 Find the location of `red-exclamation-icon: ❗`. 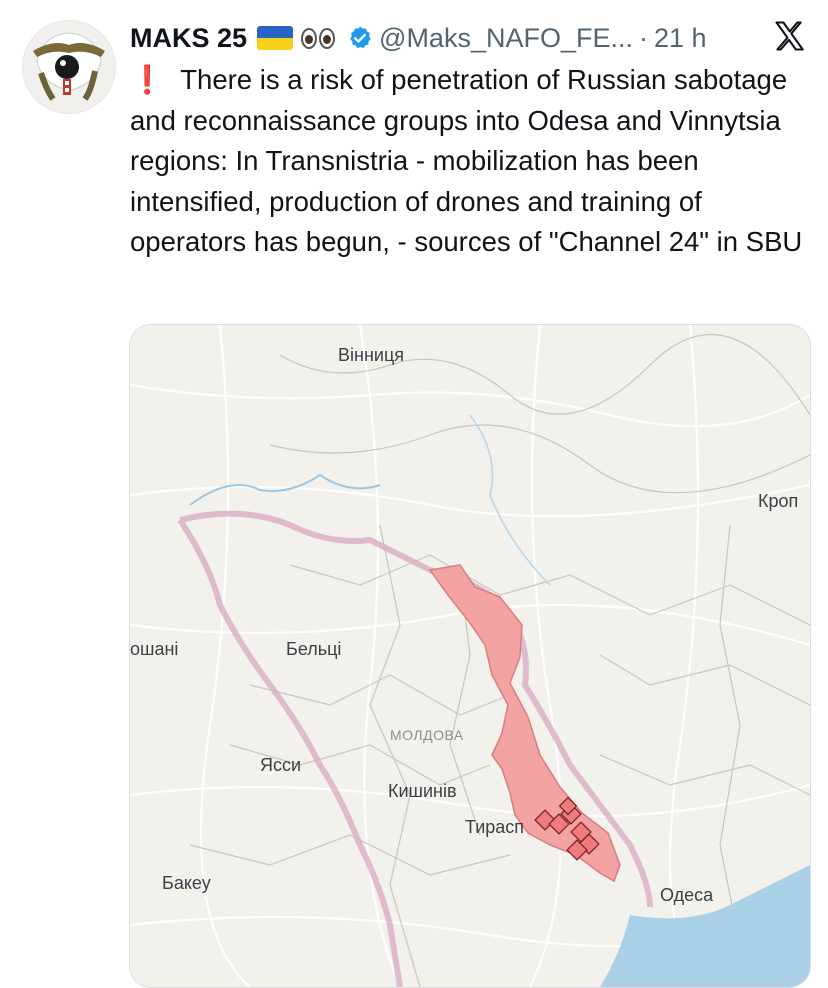

red-exclamation-icon: ❗ is located at coordinates (147, 79).